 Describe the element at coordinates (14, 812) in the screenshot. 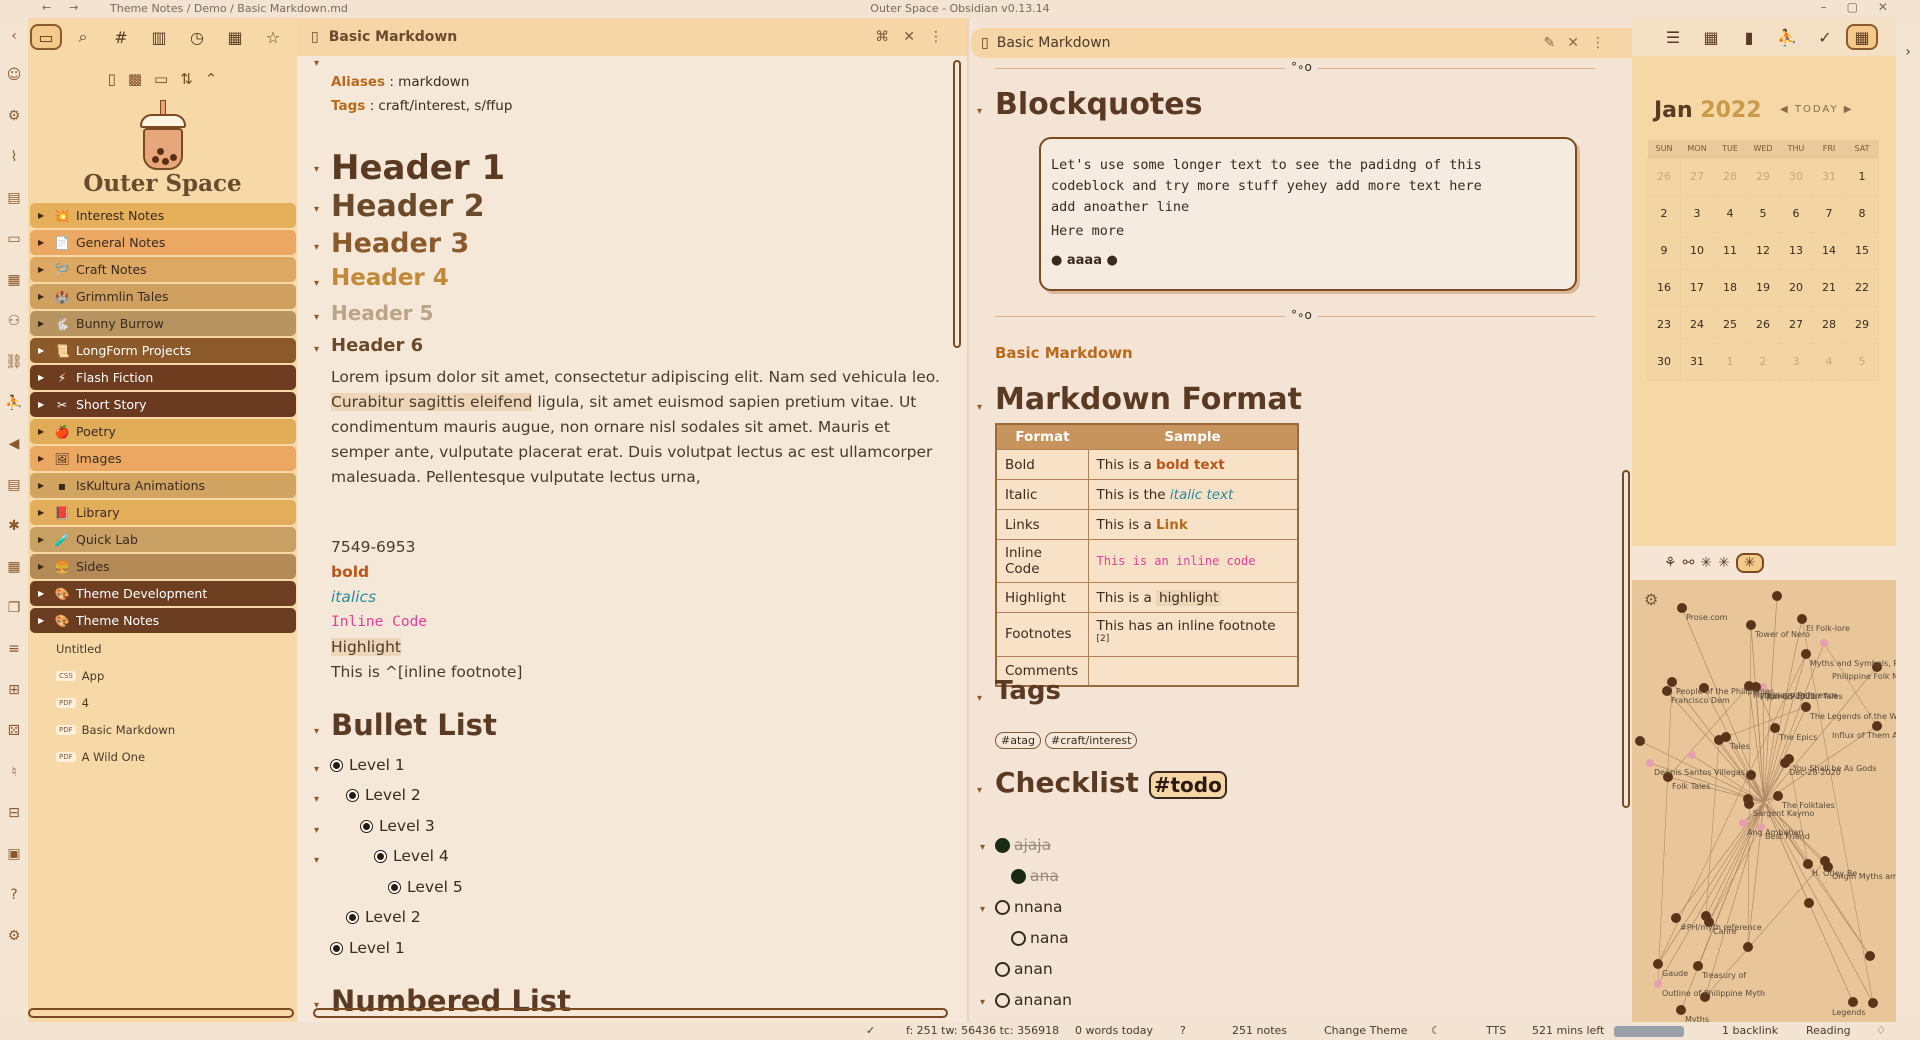

I see `table-icon: ⊟` at that location.